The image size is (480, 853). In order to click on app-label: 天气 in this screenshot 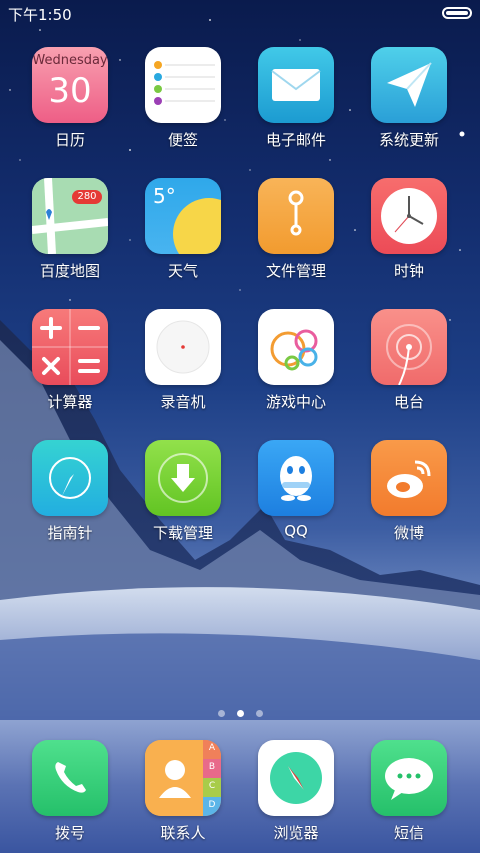, I will do `click(182, 271)`.